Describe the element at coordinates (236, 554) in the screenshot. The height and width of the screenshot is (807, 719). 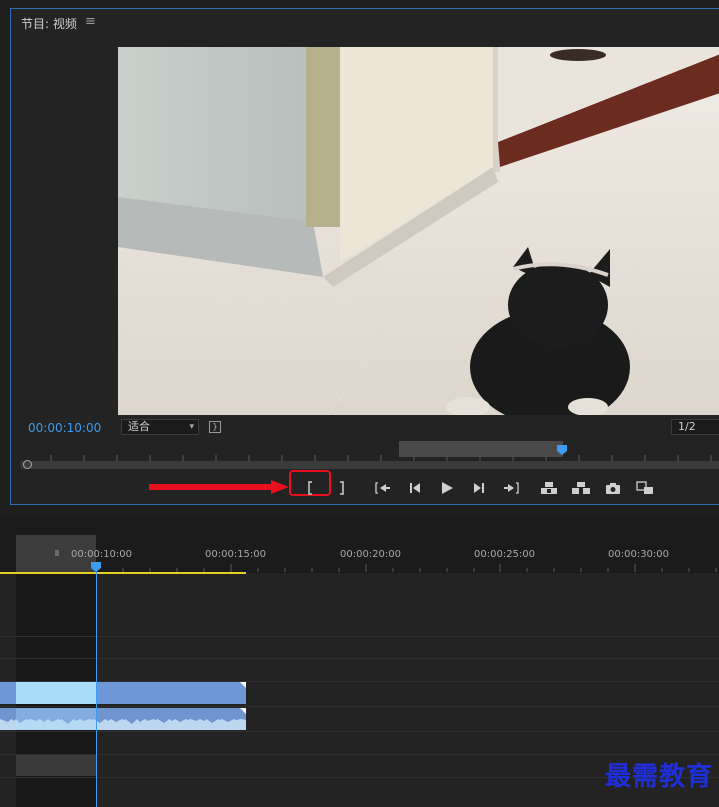
I see `ruler-label-15s: 00:00:15:00` at that location.